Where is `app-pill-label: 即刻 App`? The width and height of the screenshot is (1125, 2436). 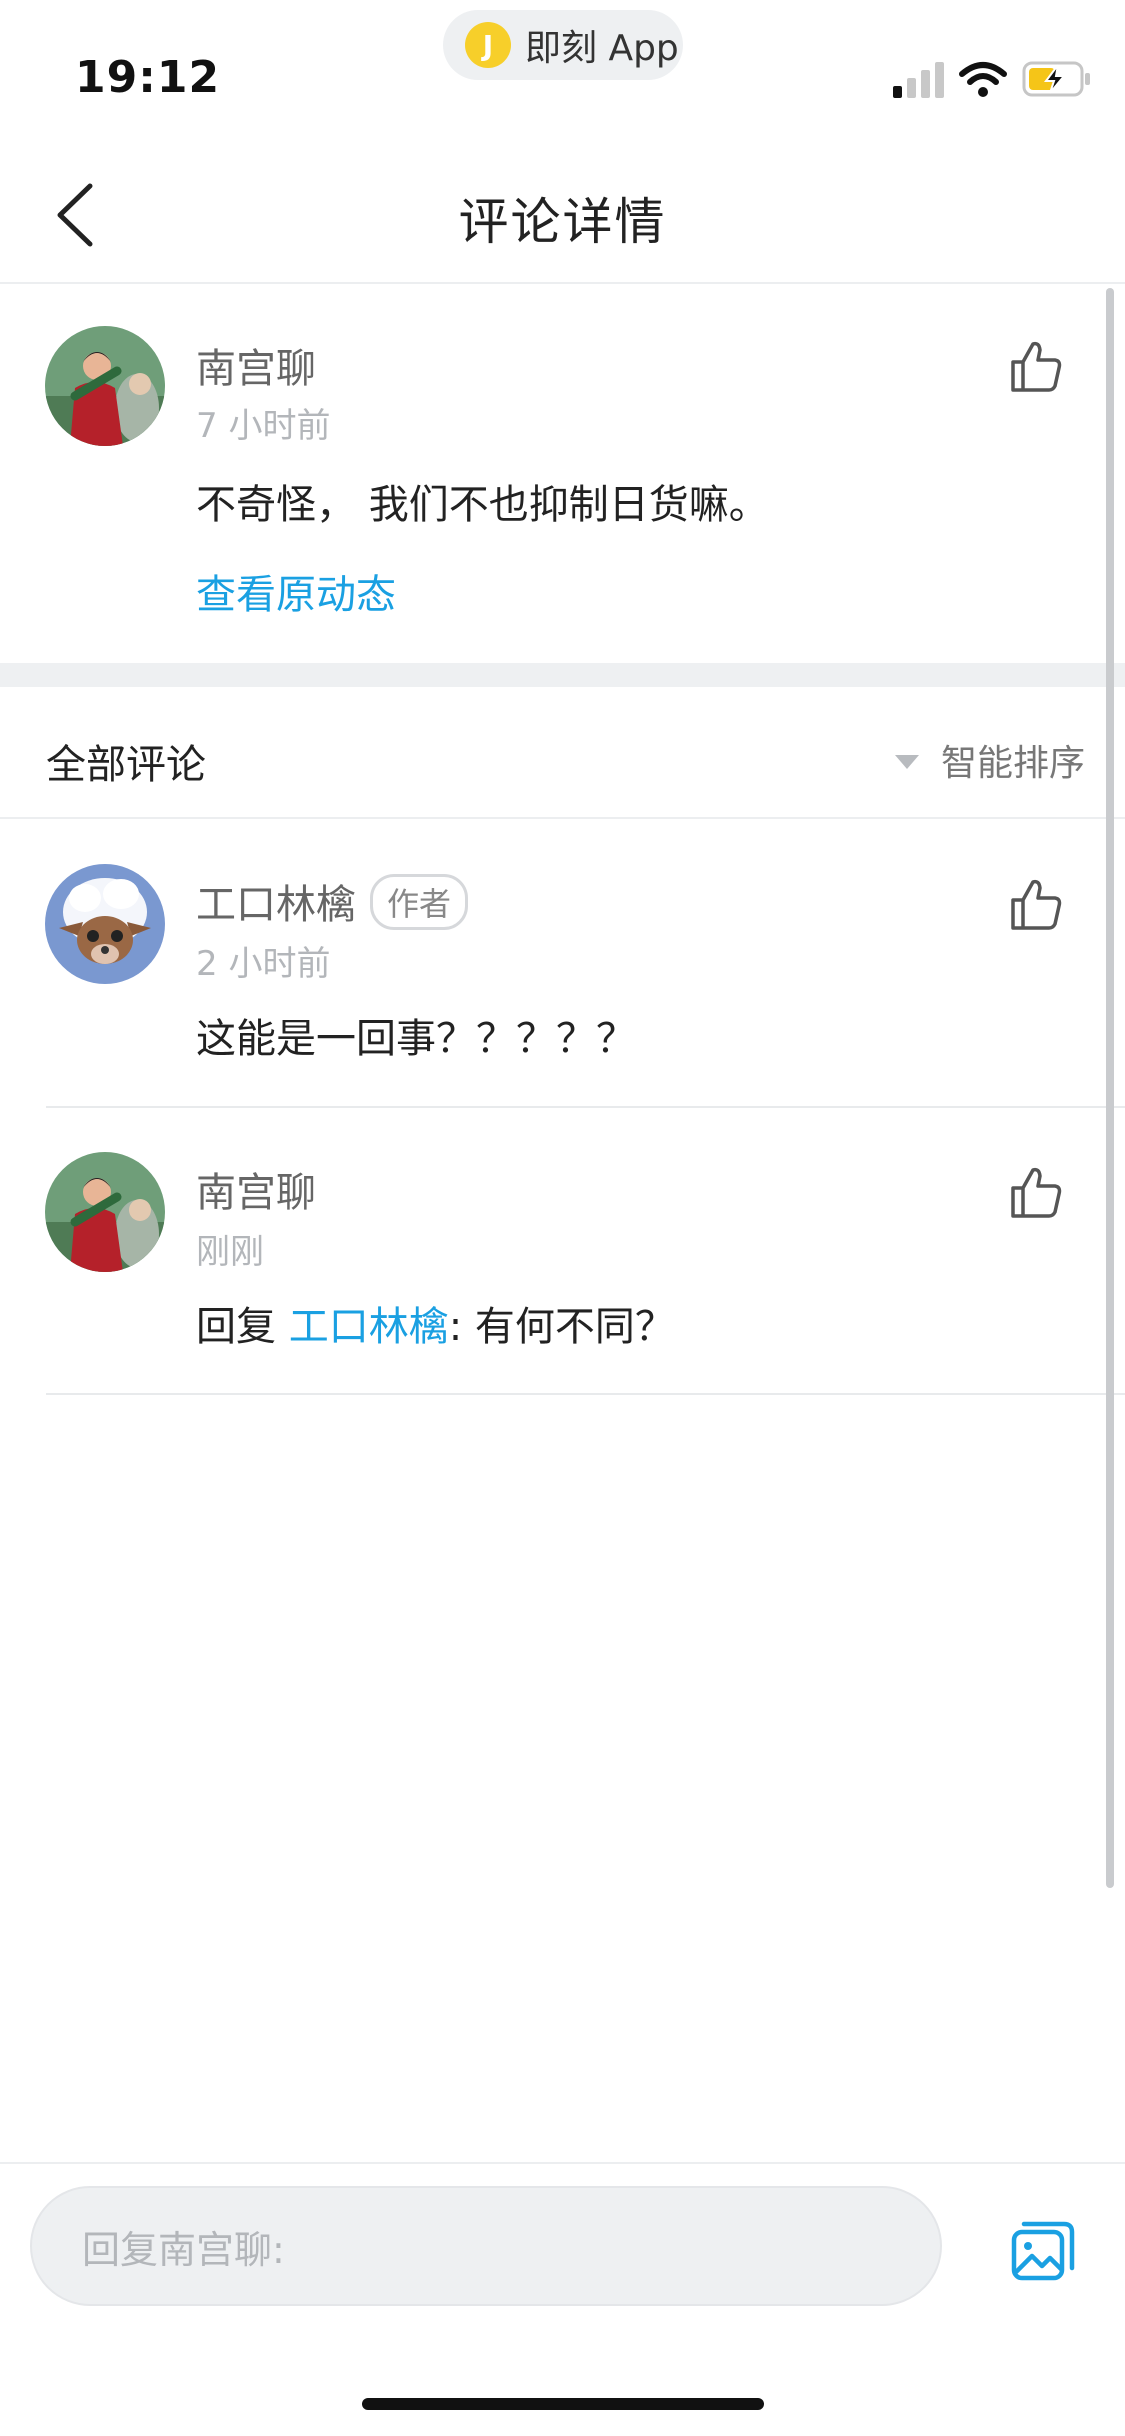
app-pill-label: 即刻 App is located at coordinates (602, 48).